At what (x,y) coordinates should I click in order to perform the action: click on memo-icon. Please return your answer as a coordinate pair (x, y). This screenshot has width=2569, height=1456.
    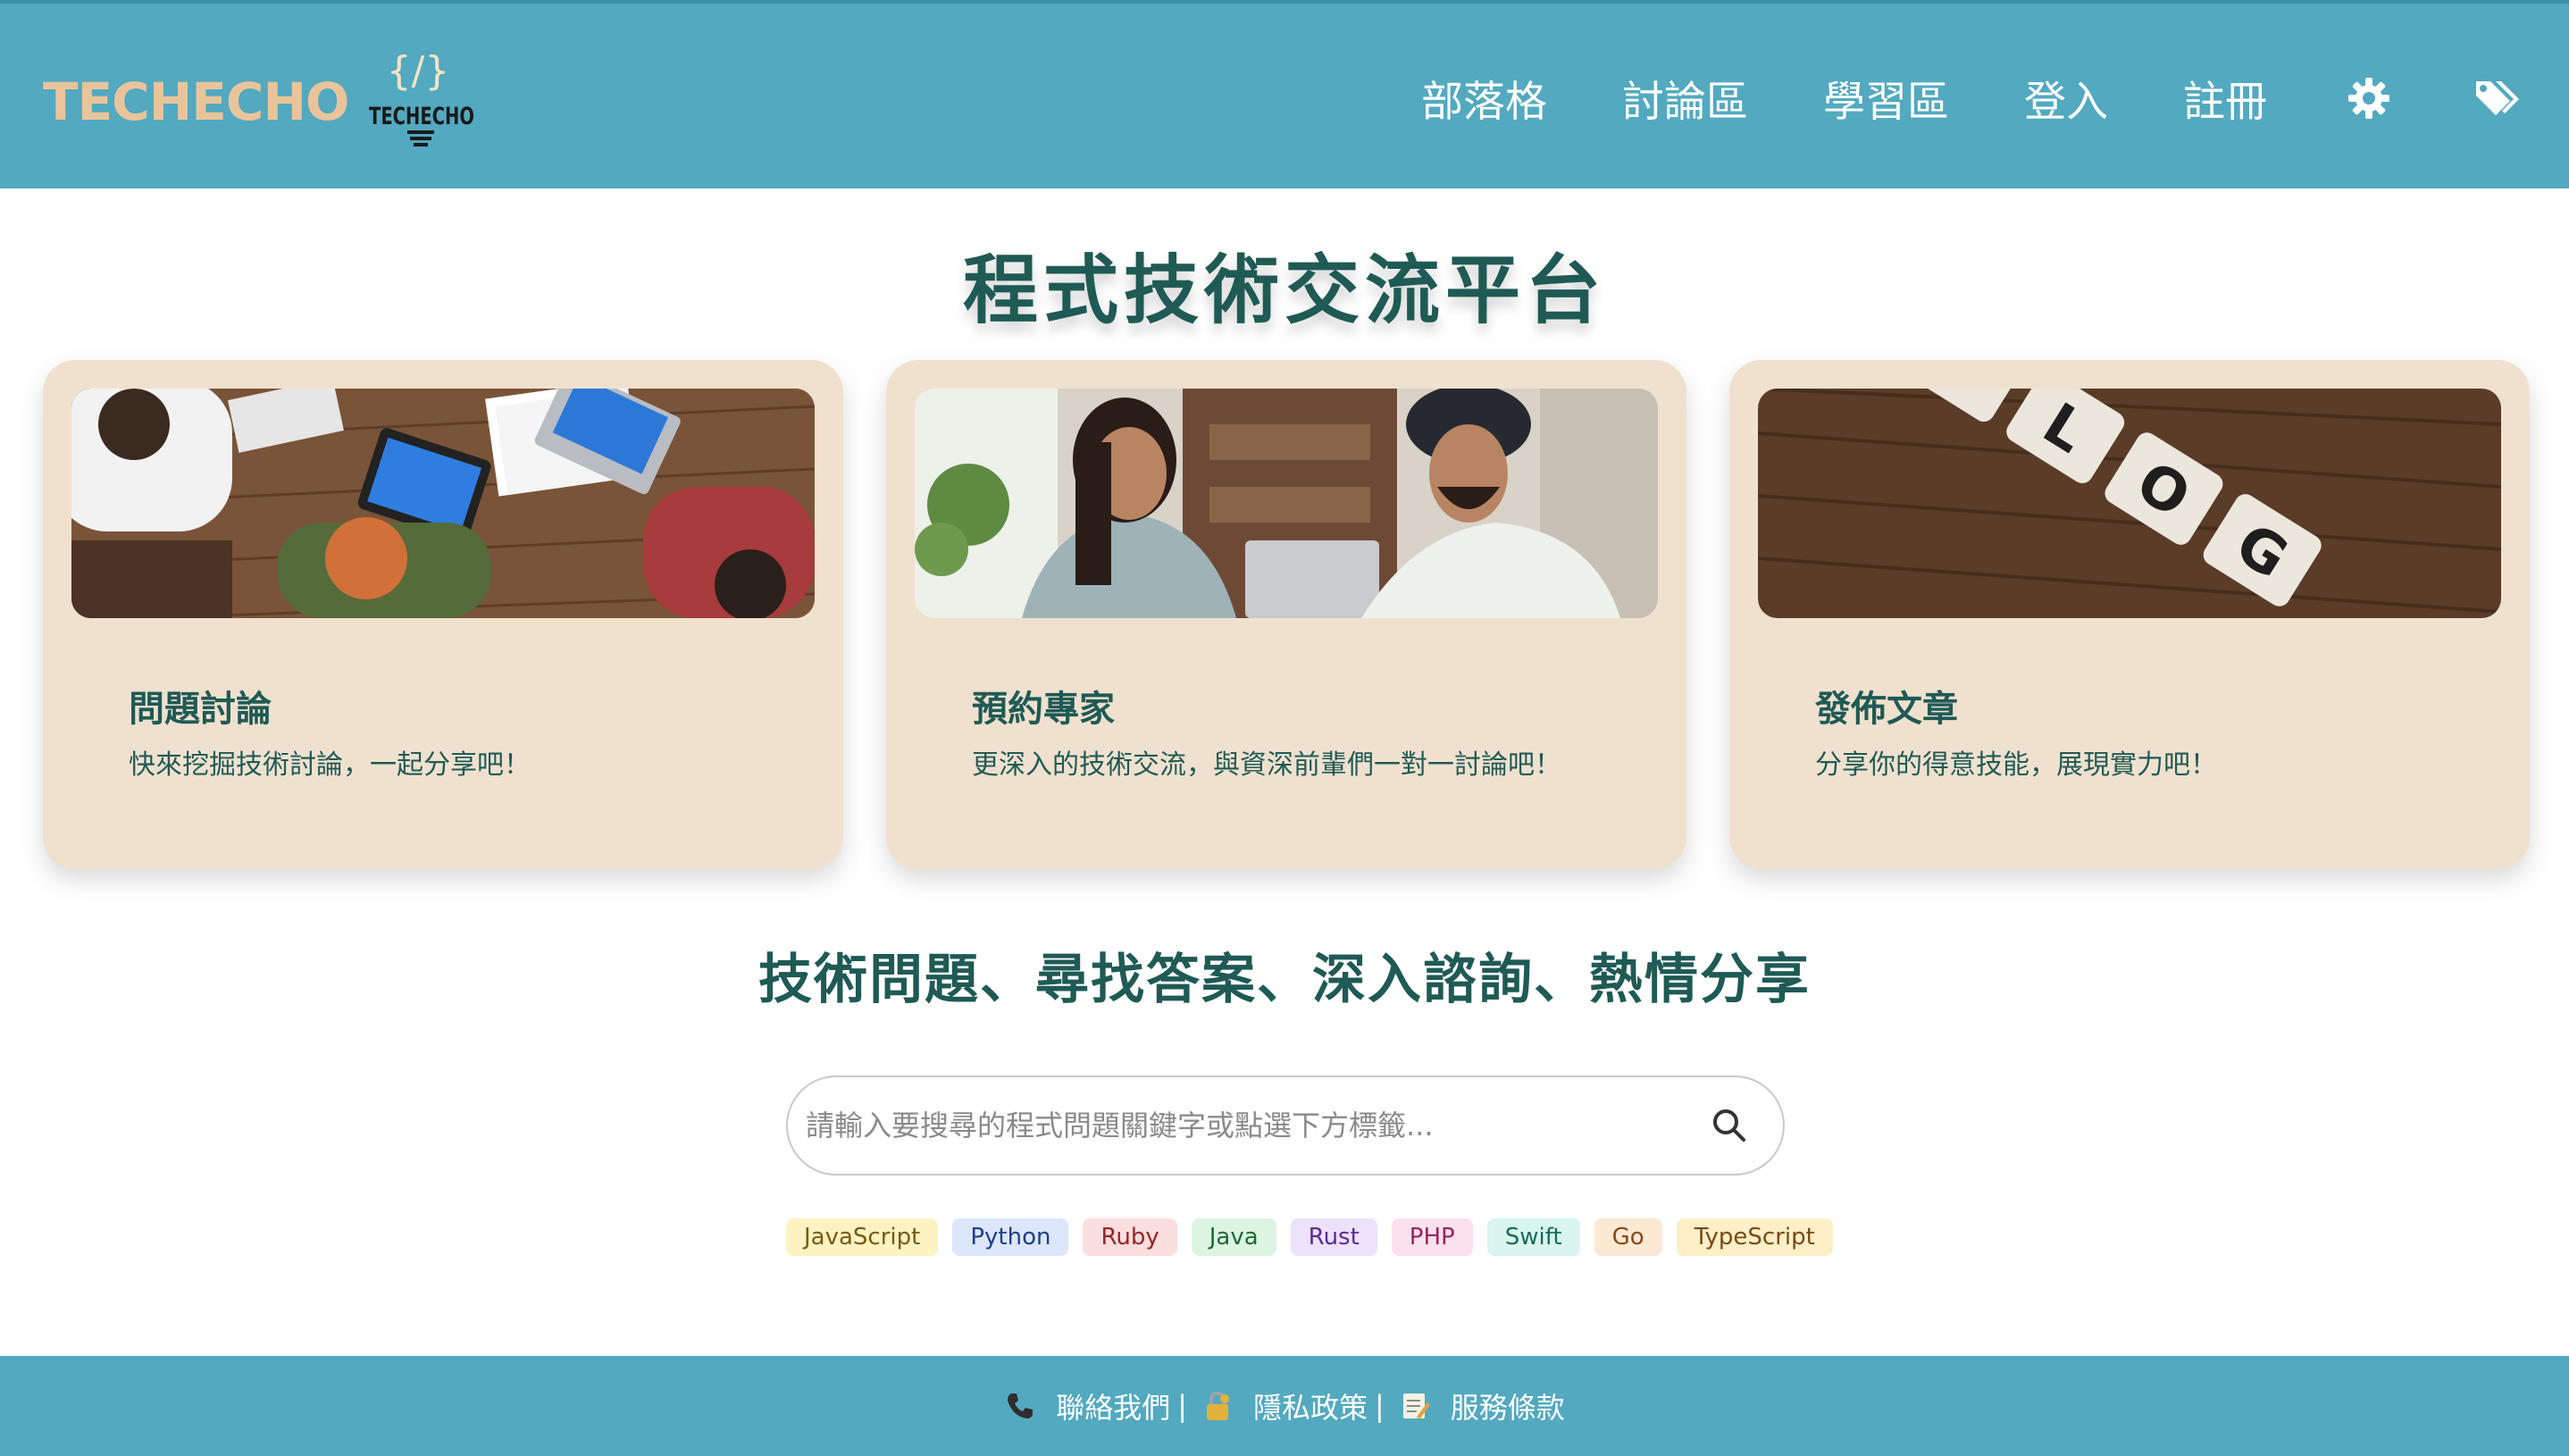
    Looking at the image, I should click on (1416, 1406).